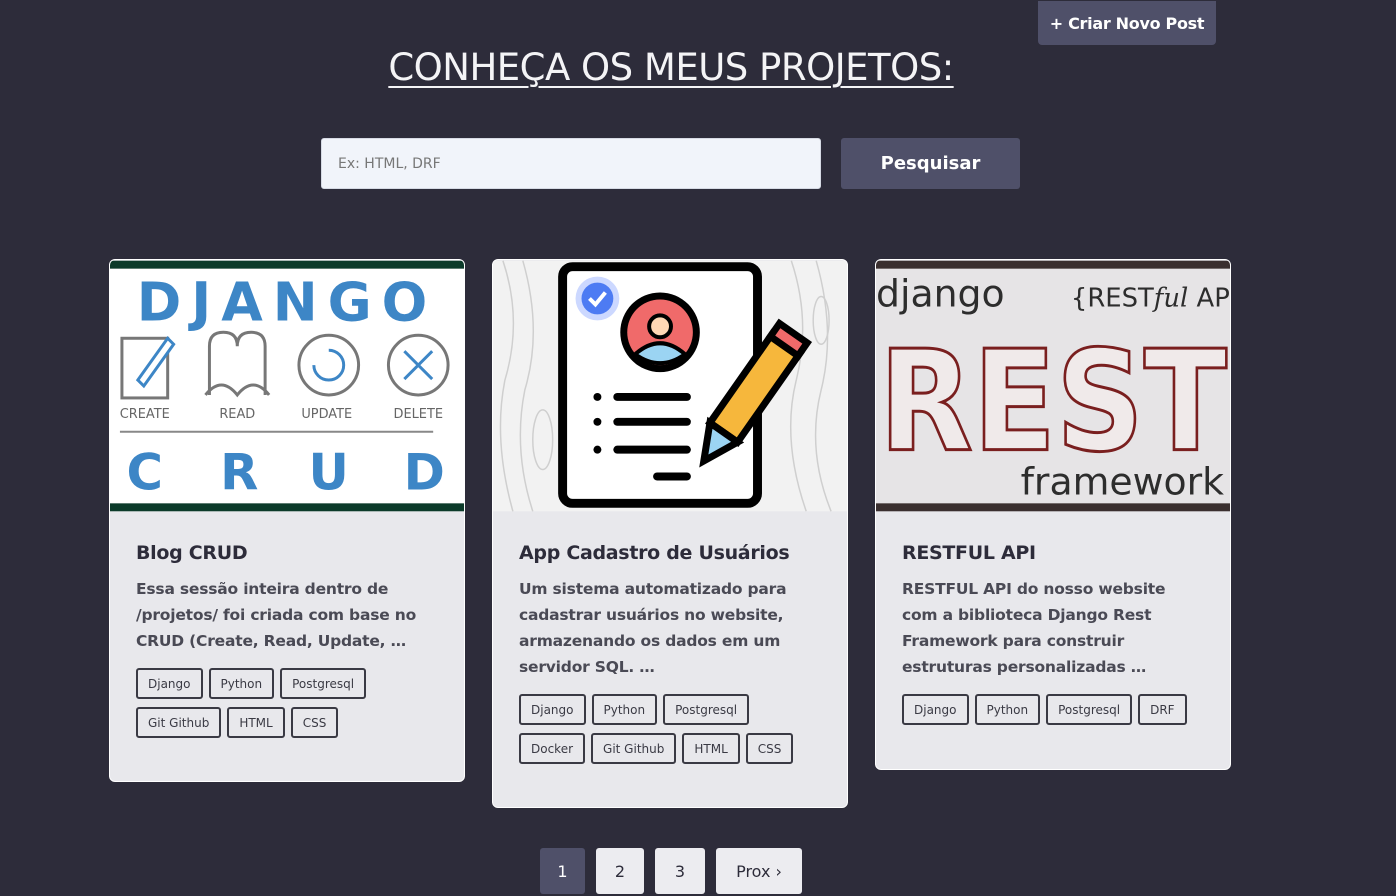 The image size is (1396, 896). I want to click on tag: DRF, so click(1162, 709).